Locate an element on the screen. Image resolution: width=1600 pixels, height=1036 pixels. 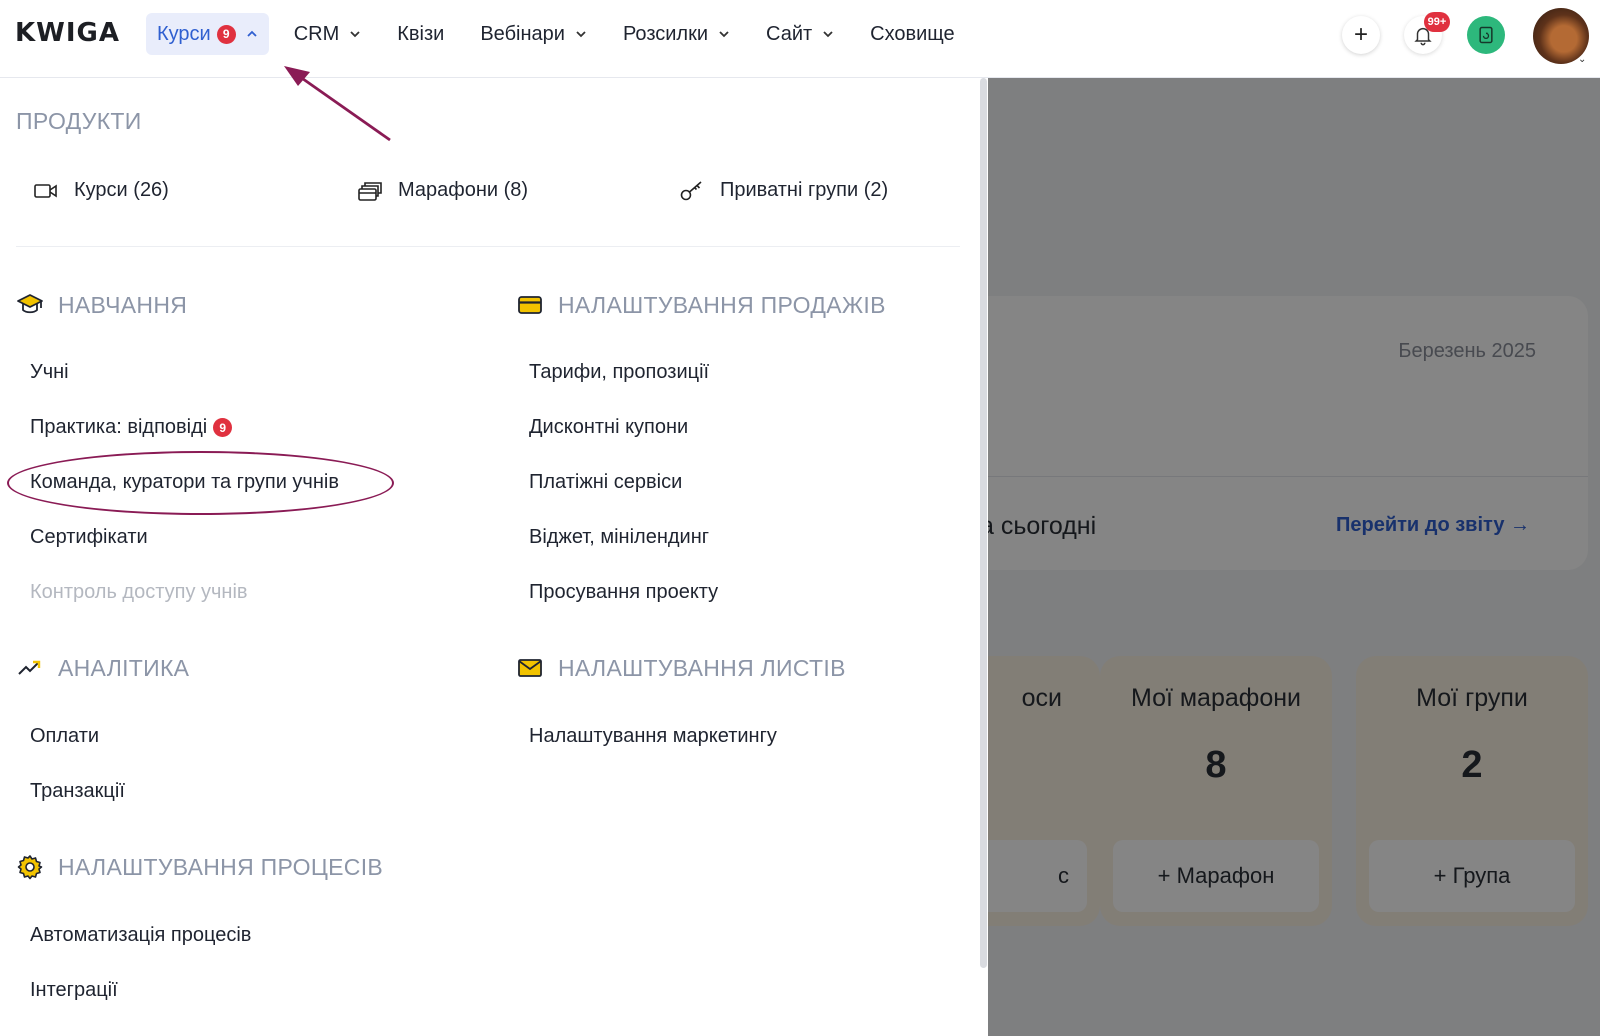
nav-site-label: Сайт is located at coordinates (789, 33).